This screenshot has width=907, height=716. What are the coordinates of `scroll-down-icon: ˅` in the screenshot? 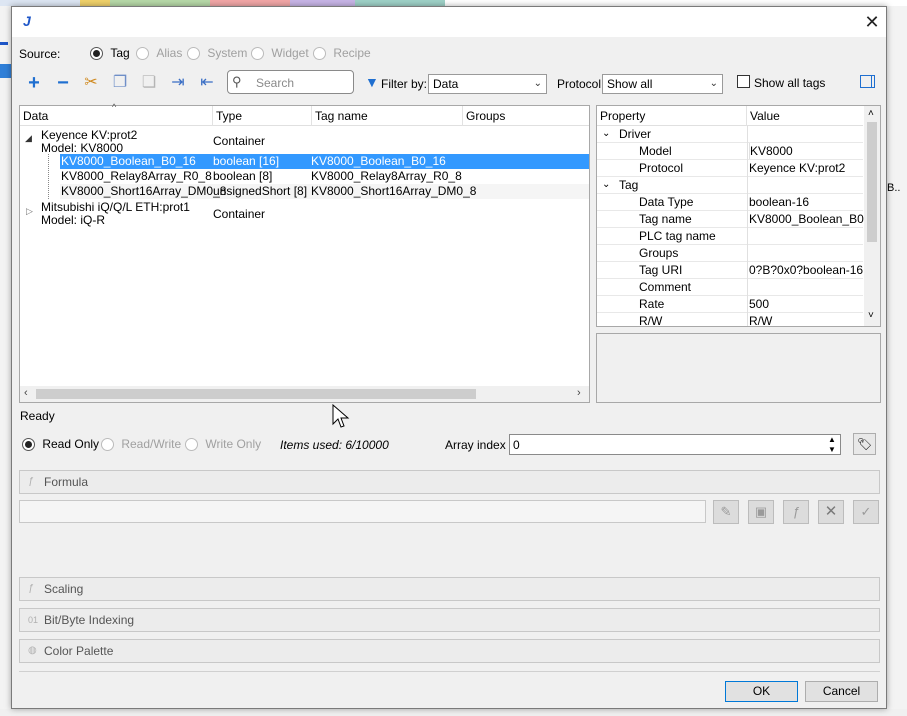 It's located at (871, 315).